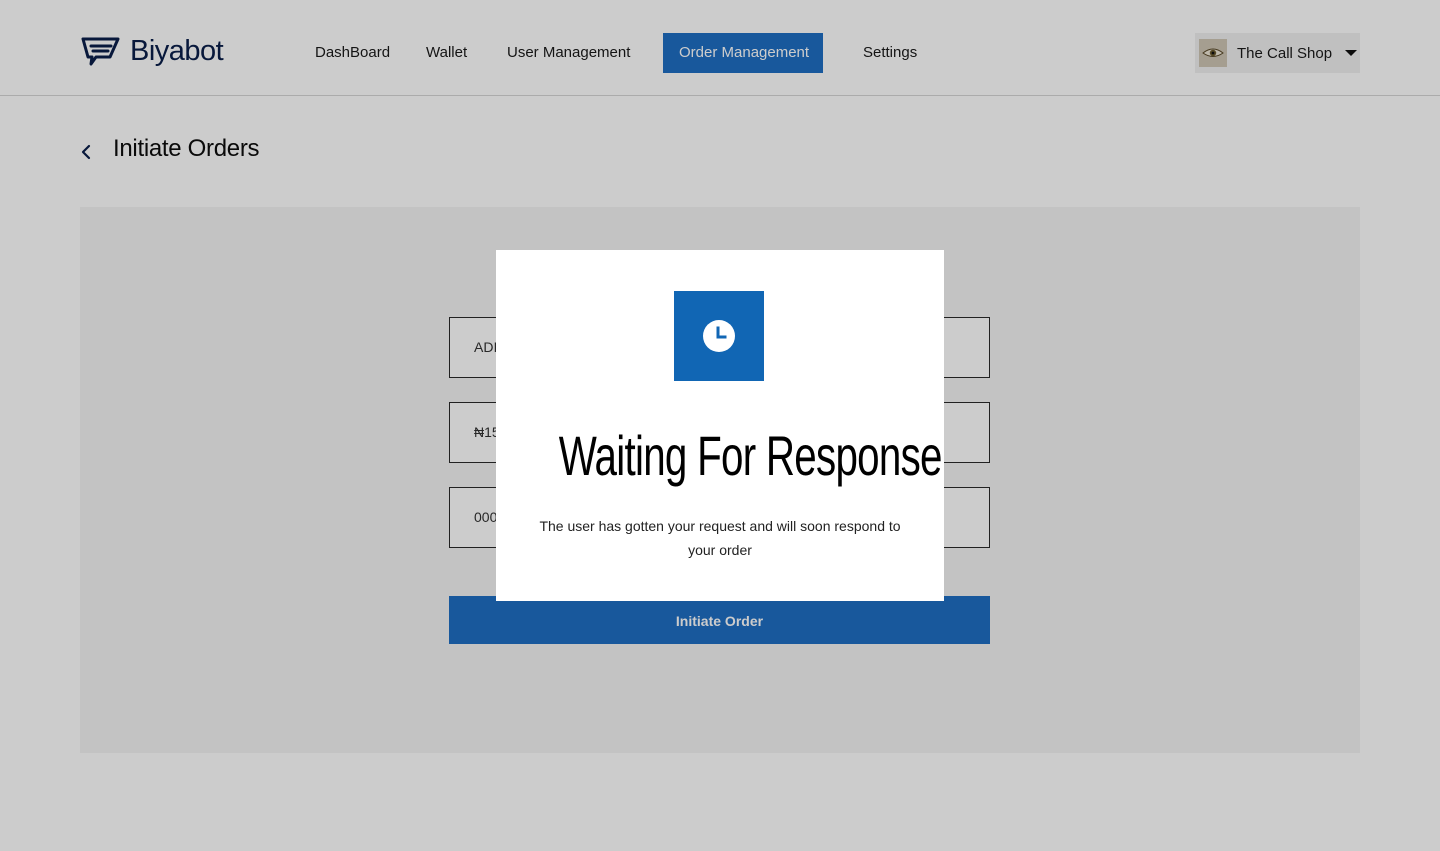 The width and height of the screenshot is (1440, 851). Describe the element at coordinates (750, 455) in the screenshot. I see `modal-title: Waiting For Response` at that location.